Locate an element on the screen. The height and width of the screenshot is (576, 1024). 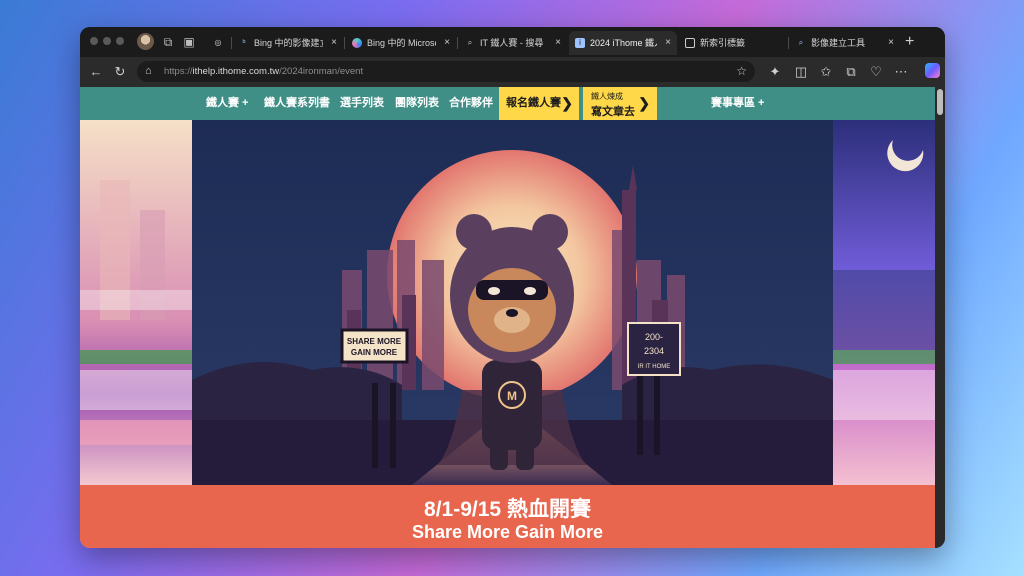
nav-partners: 合作夥伴 is located at coordinates (471, 103).